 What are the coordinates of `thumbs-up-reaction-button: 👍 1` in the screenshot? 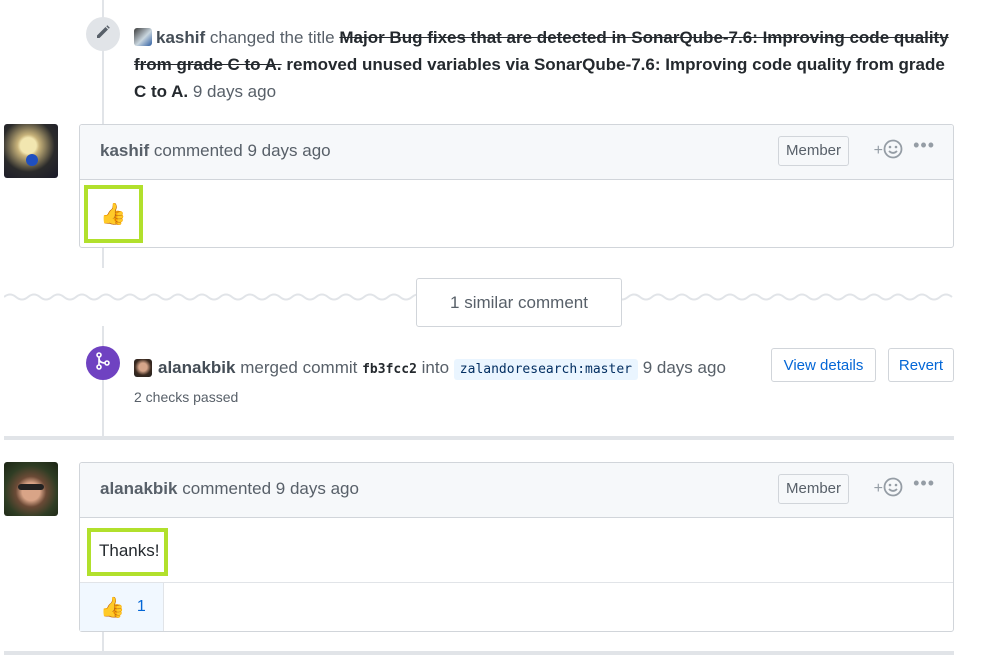 It's located at (122, 607).